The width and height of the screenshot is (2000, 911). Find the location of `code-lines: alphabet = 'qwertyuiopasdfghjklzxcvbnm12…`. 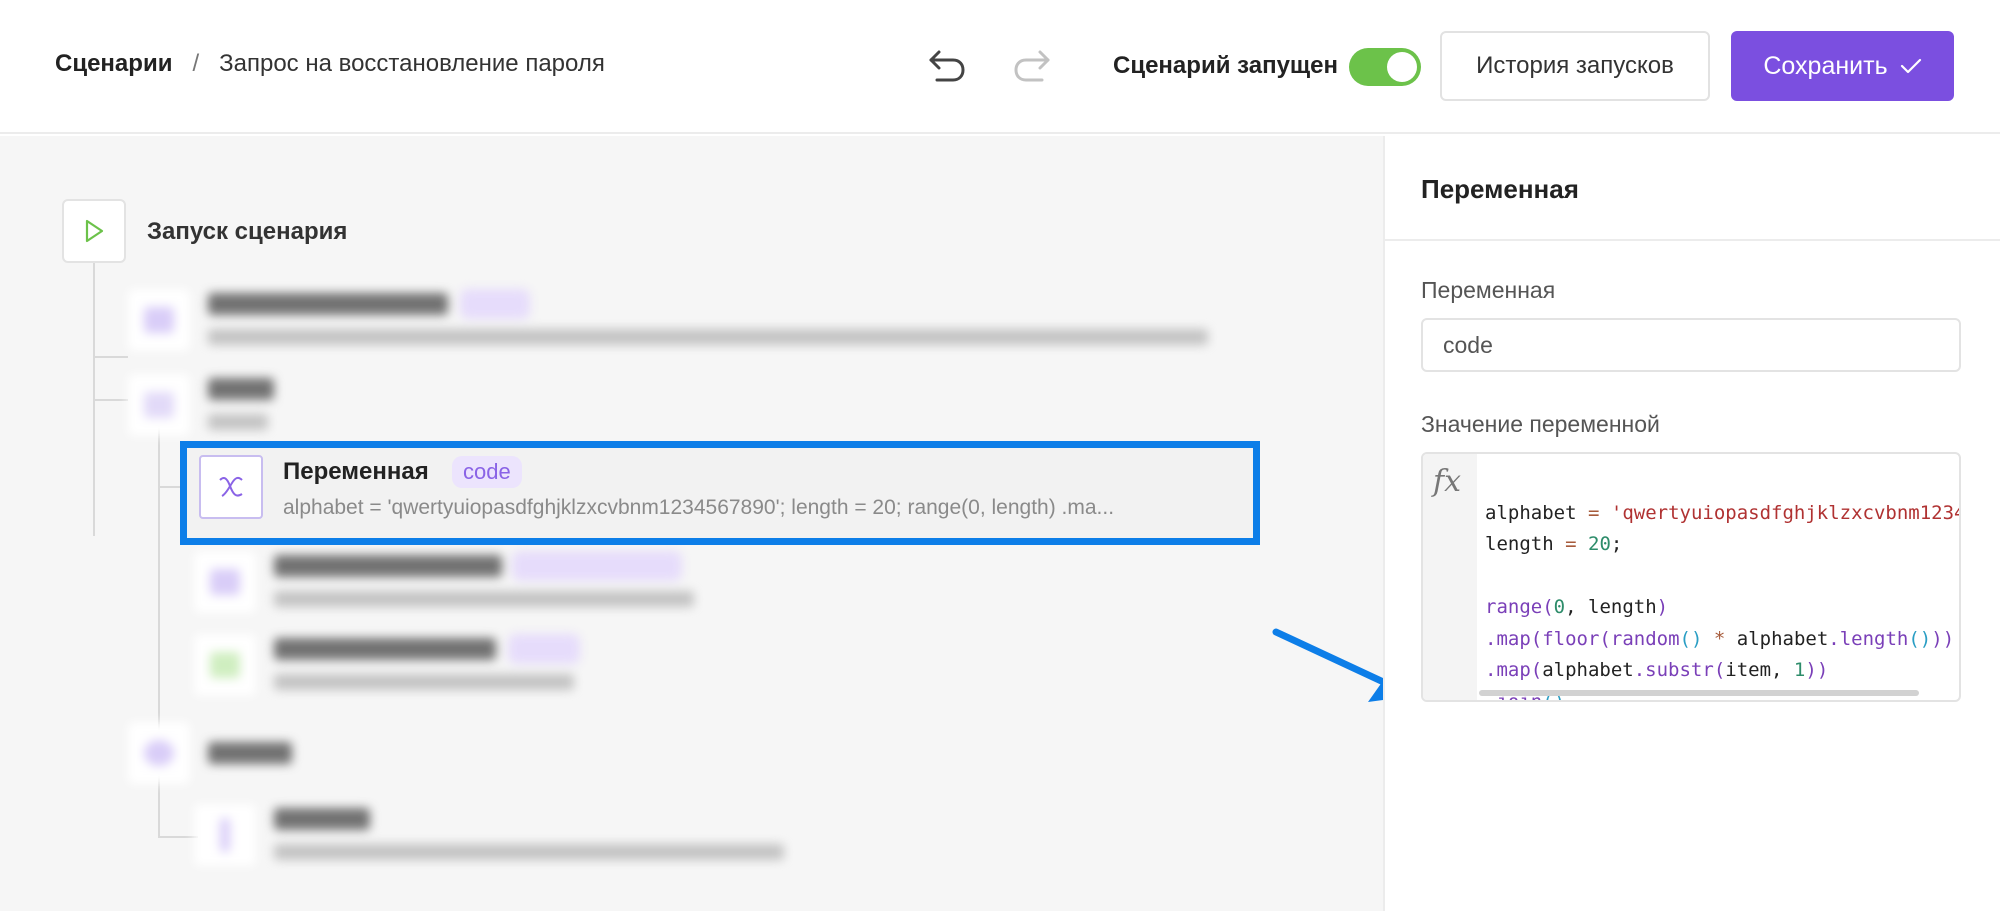

code-lines: alphabet = 'qwertyuiopasdfghjklzxcvbnm12… is located at coordinates (1723, 583).